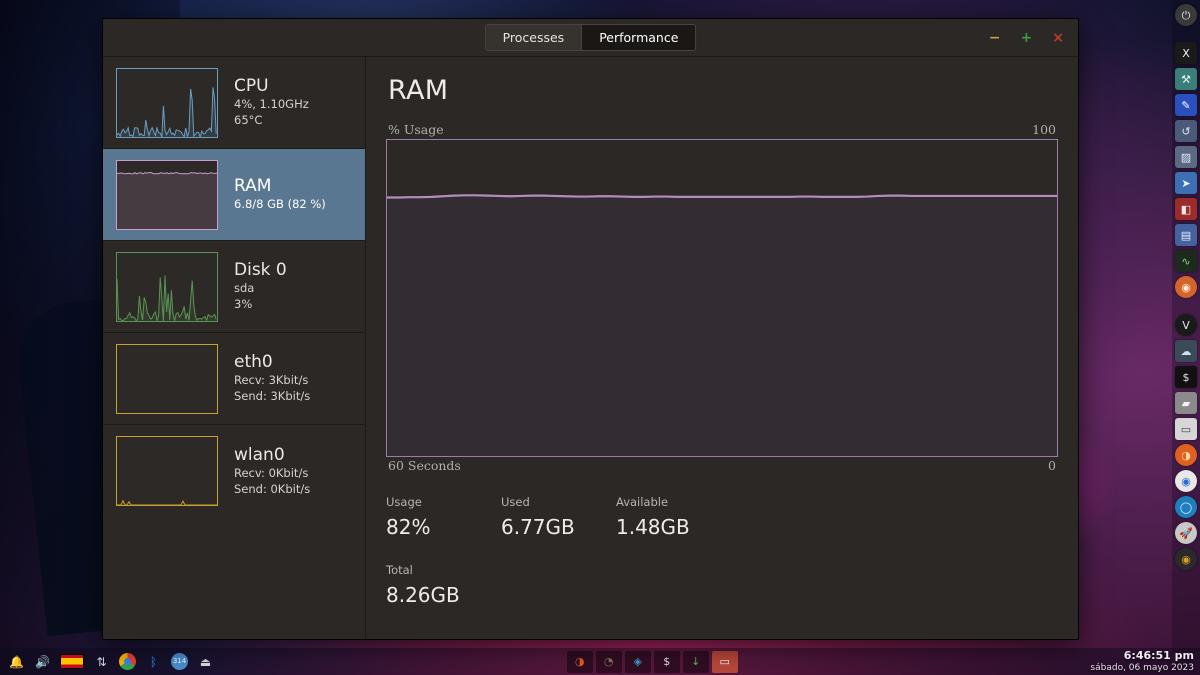 The height and width of the screenshot is (675, 1200). I want to click on cloud-icon: ☁, so click(1186, 351).